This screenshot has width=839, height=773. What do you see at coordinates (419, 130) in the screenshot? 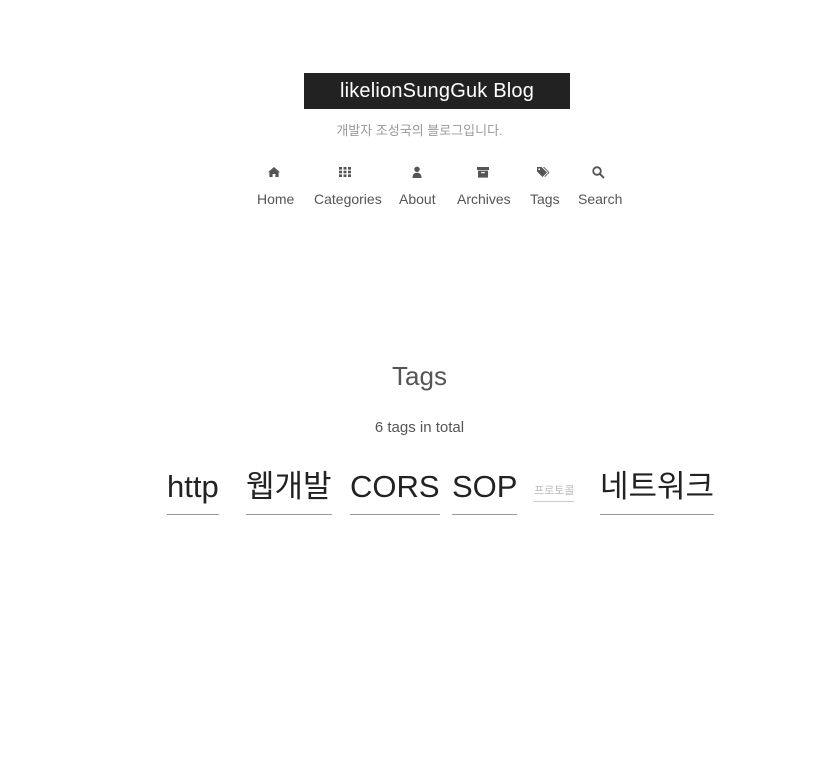
I see `site-subtitle: 개발자 조성국의 블로그입니다.` at bounding box center [419, 130].